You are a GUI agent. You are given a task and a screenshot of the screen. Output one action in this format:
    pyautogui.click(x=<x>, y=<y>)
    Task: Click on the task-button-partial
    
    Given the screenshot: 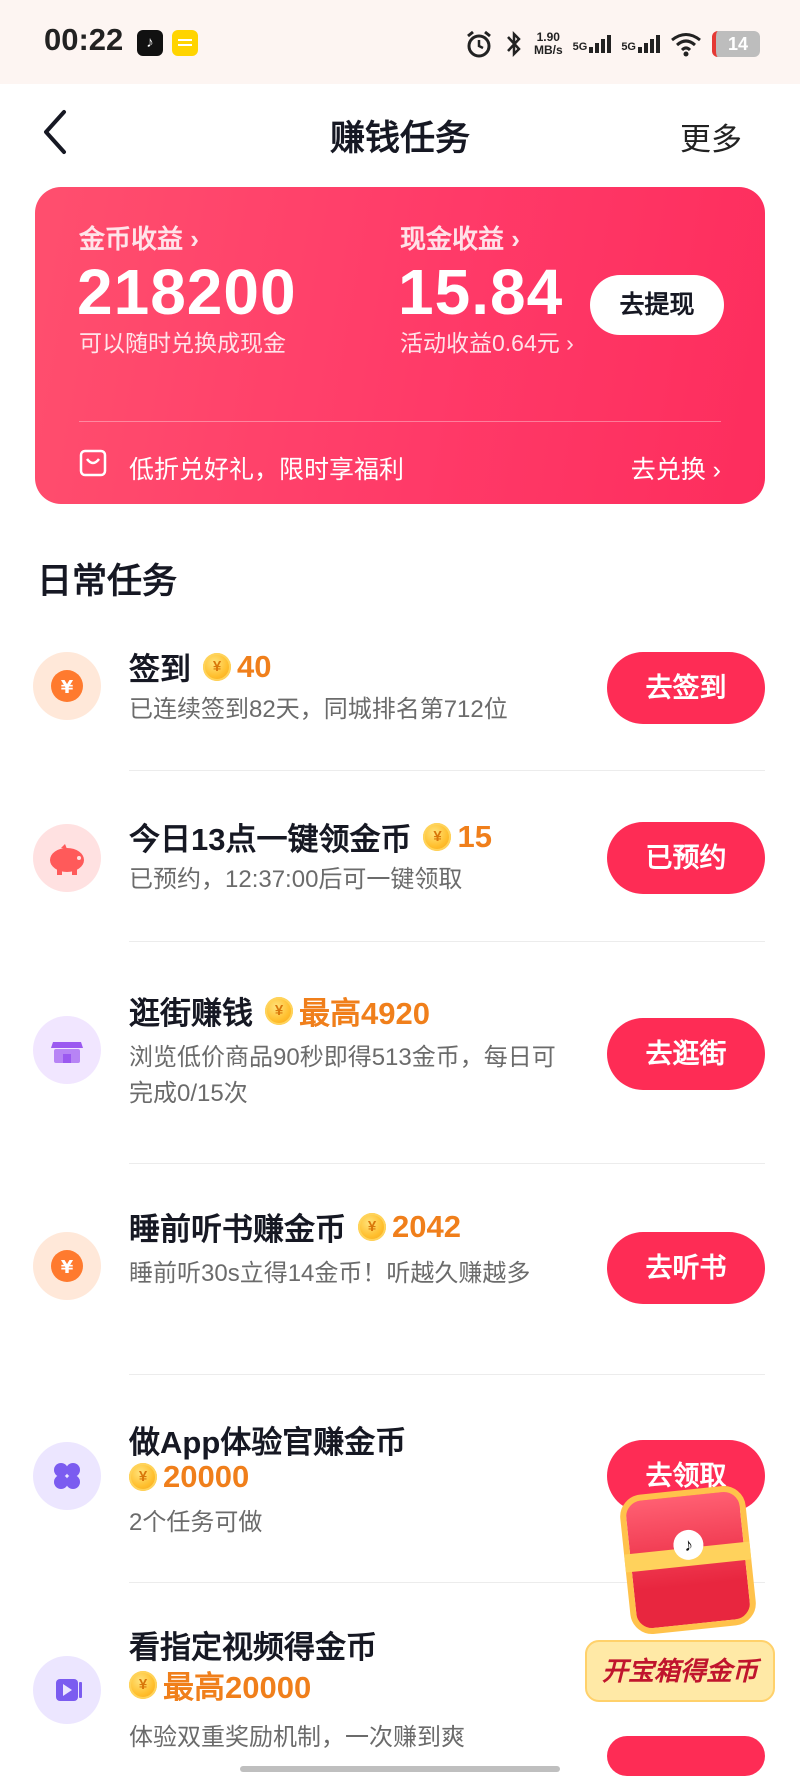 What is the action you would take?
    pyautogui.click(x=686, y=1756)
    